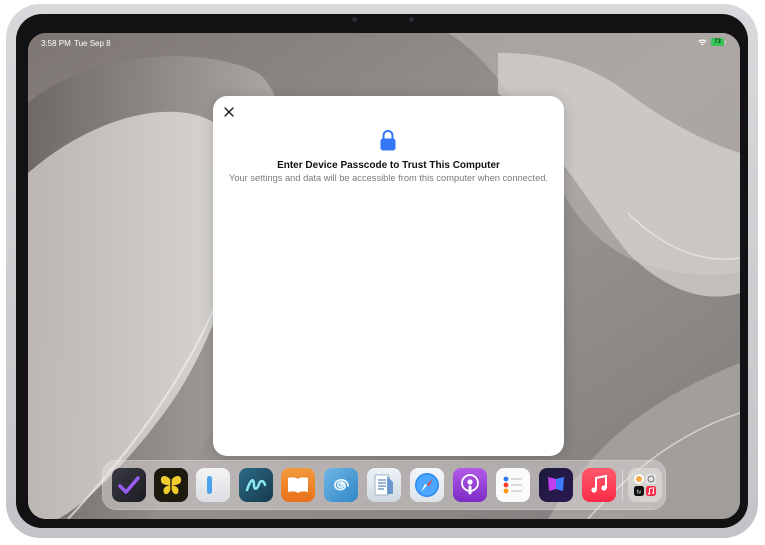  I want to click on safari-app-icon, so click(427, 485).